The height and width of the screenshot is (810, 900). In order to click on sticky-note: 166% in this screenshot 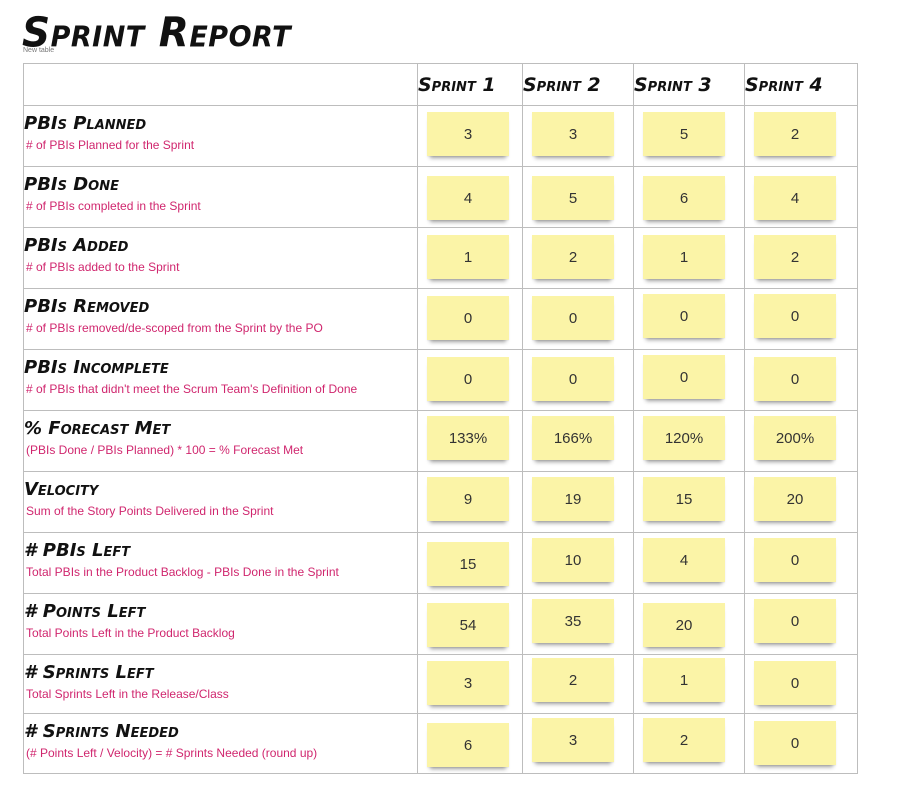, I will do `click(573, 438)`.